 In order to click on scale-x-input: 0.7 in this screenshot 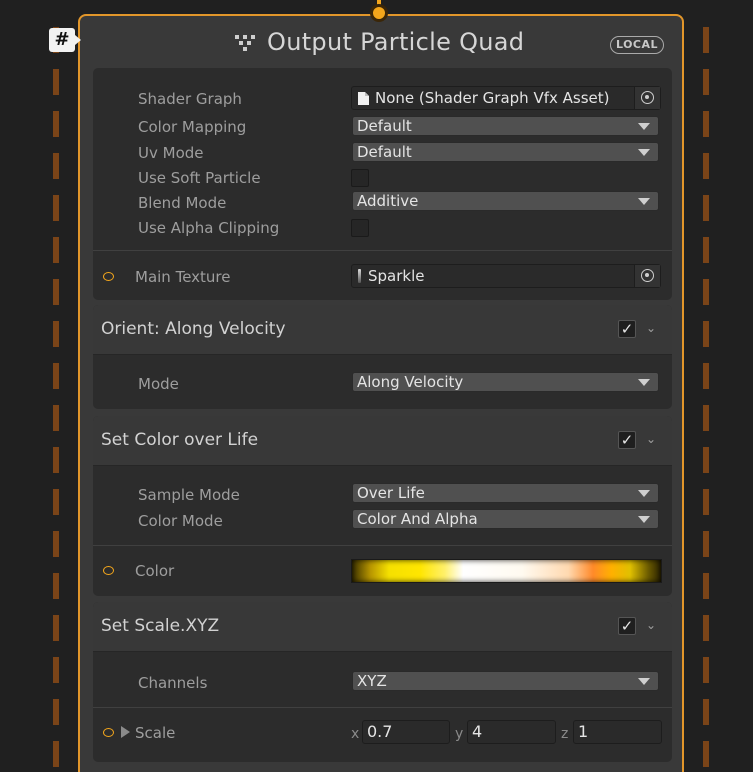, I will do `click(406, 732)`.